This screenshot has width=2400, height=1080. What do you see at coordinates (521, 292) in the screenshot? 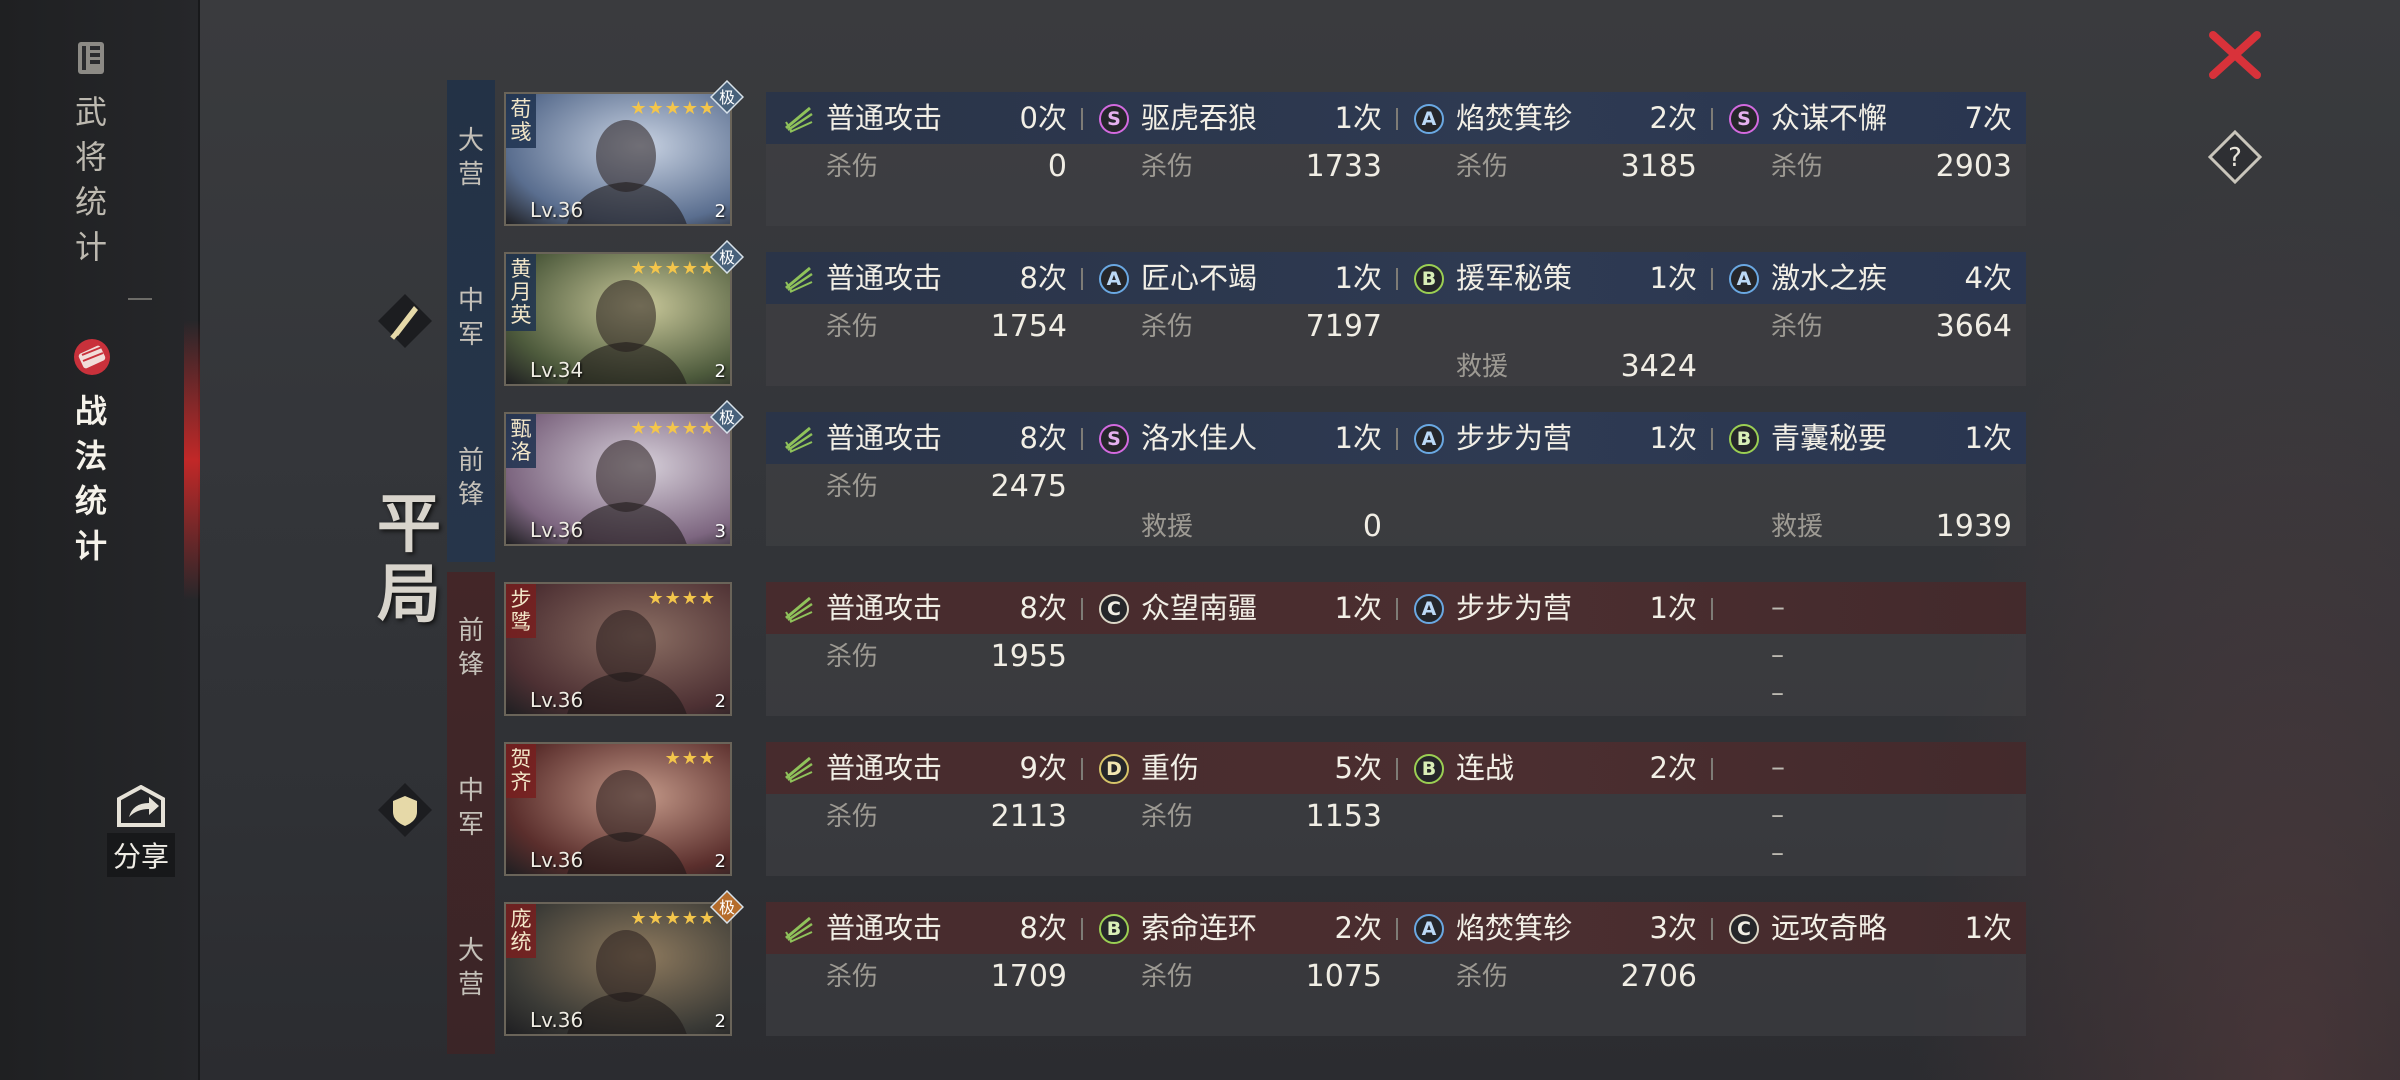
I see `general-name: 黄月英` at bounding box center [521, 292].